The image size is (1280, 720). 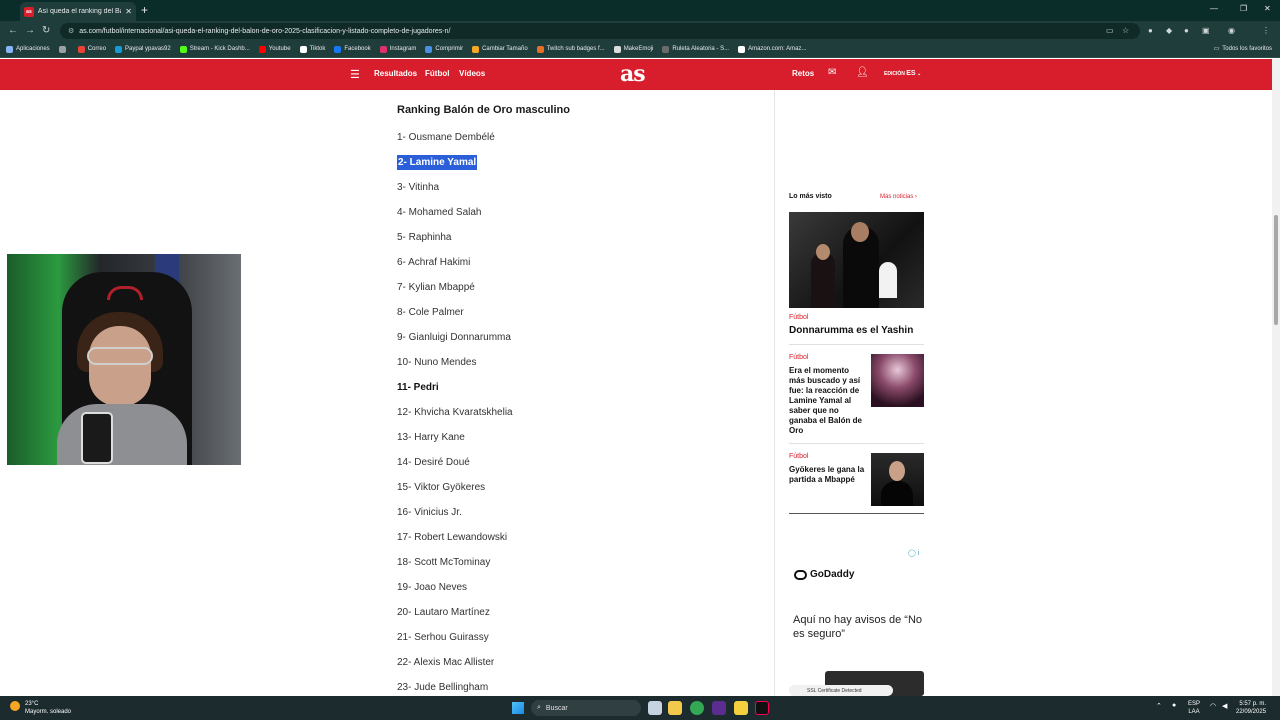 I want to click on site-info-icon: ⚙, so click(x=71, y=31).